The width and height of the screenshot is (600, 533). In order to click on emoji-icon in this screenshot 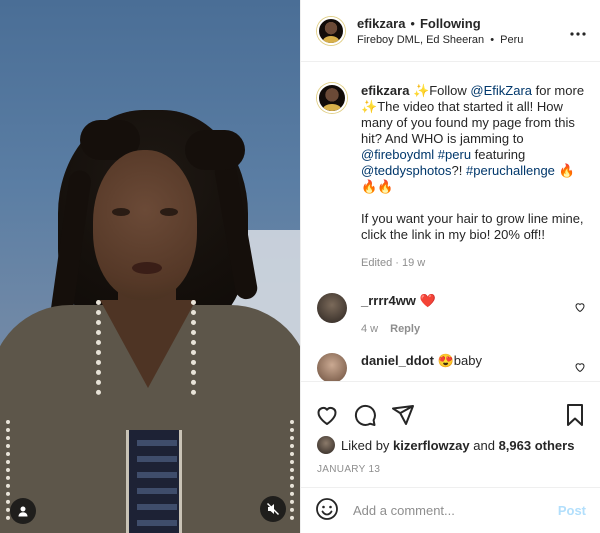, I will do `click(327, 510)`.